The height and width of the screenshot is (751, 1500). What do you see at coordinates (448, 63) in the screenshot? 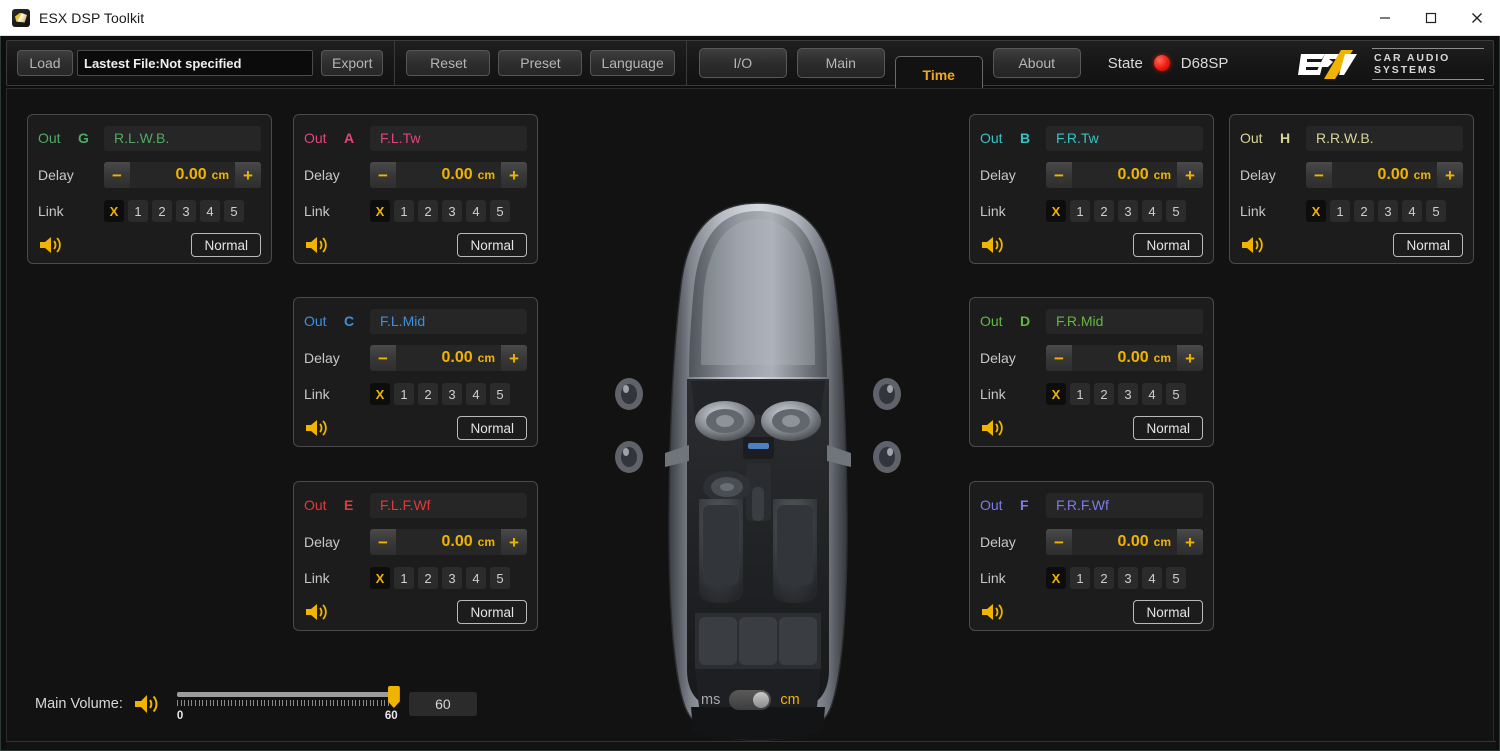
I see `reset-button: Reset` at bounding box center [448, 63].